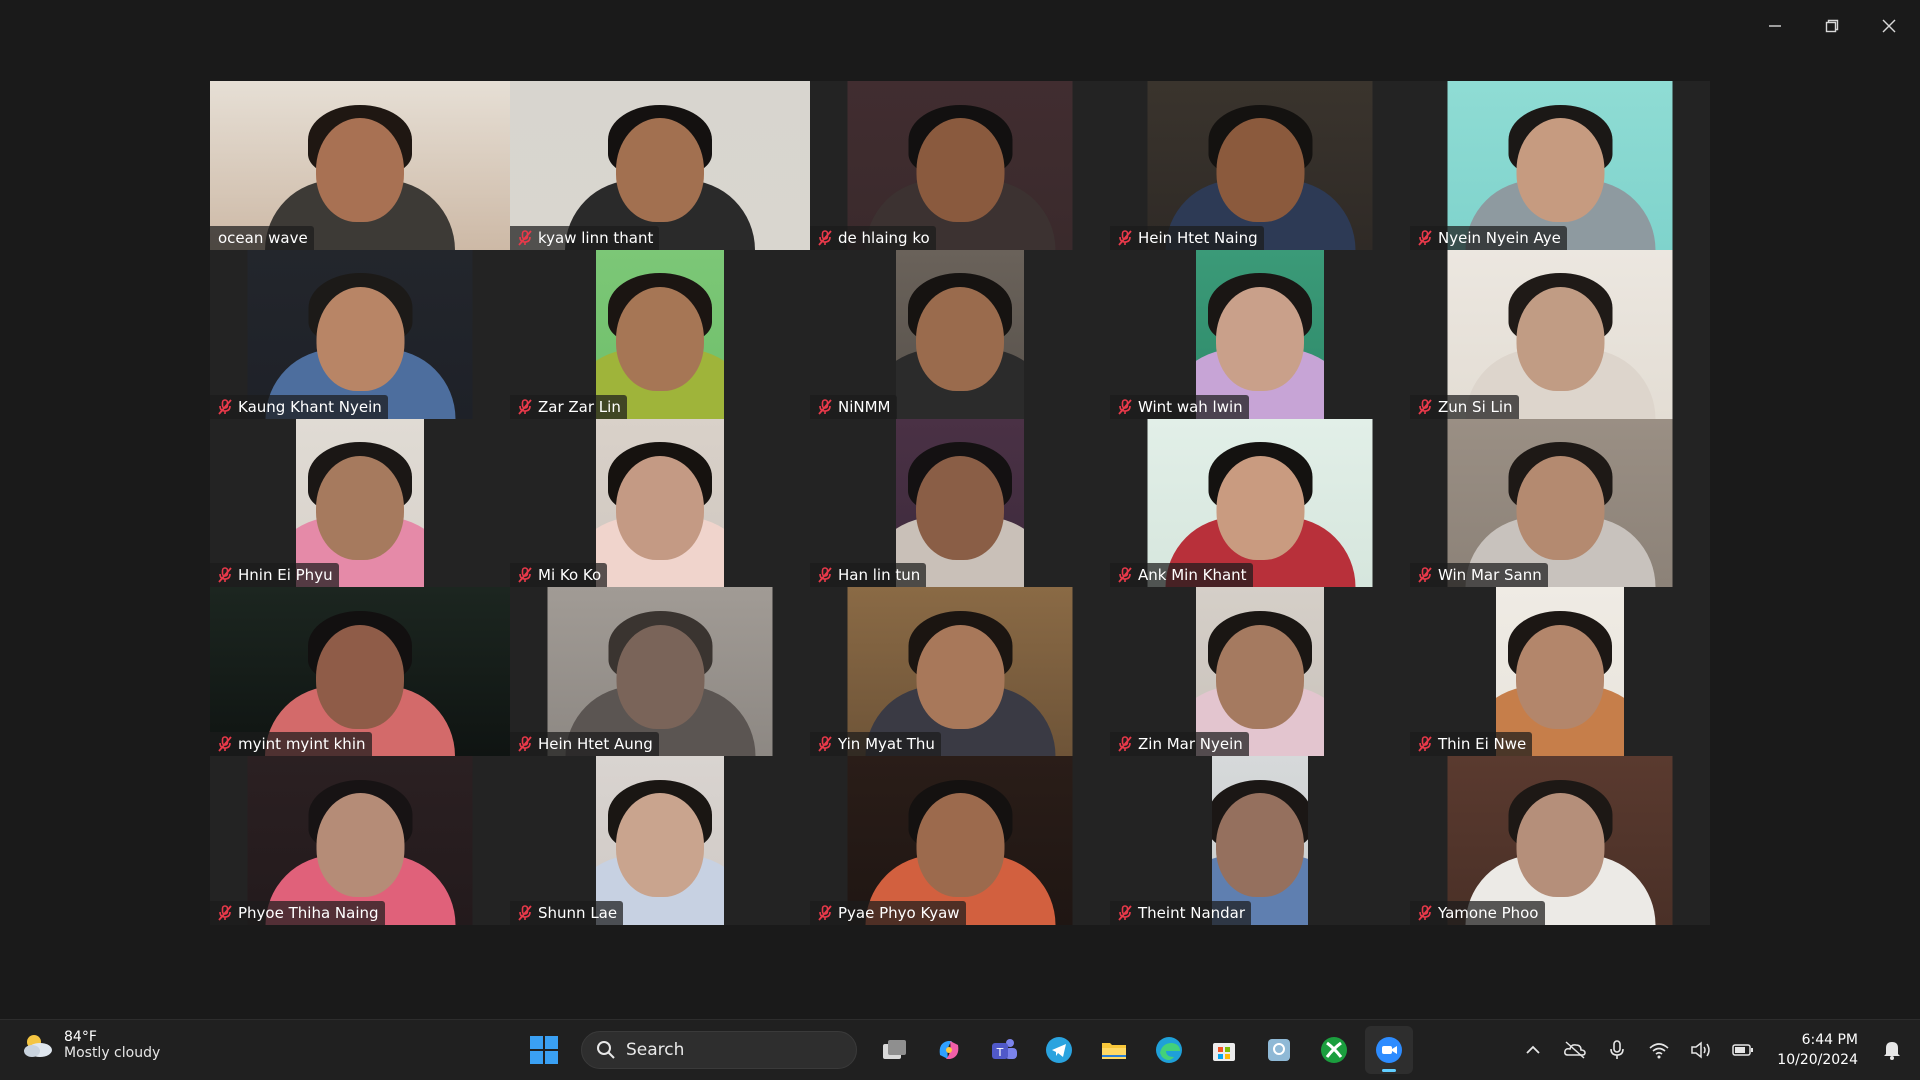 This screenshot has height=1080, width=1920. I want to click on participant-tile: Nyein Nyein Aye, so click(1560, 165).